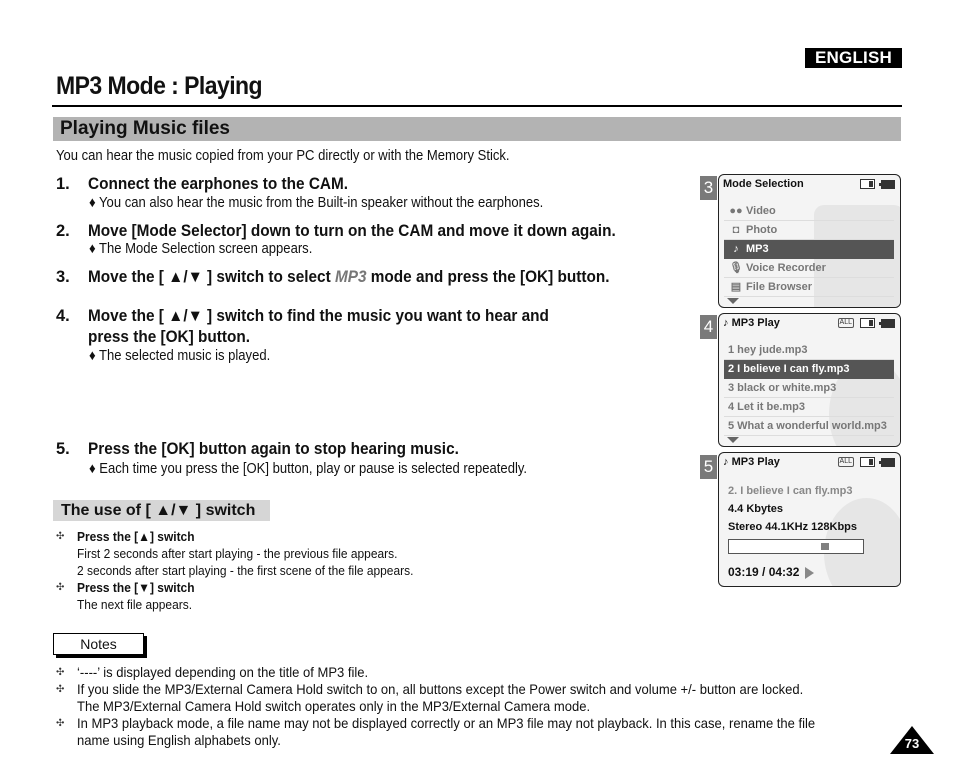 This screenshot has width=954, height=779. I want to click on screen-title: Mode Selection, so click(763, 184).